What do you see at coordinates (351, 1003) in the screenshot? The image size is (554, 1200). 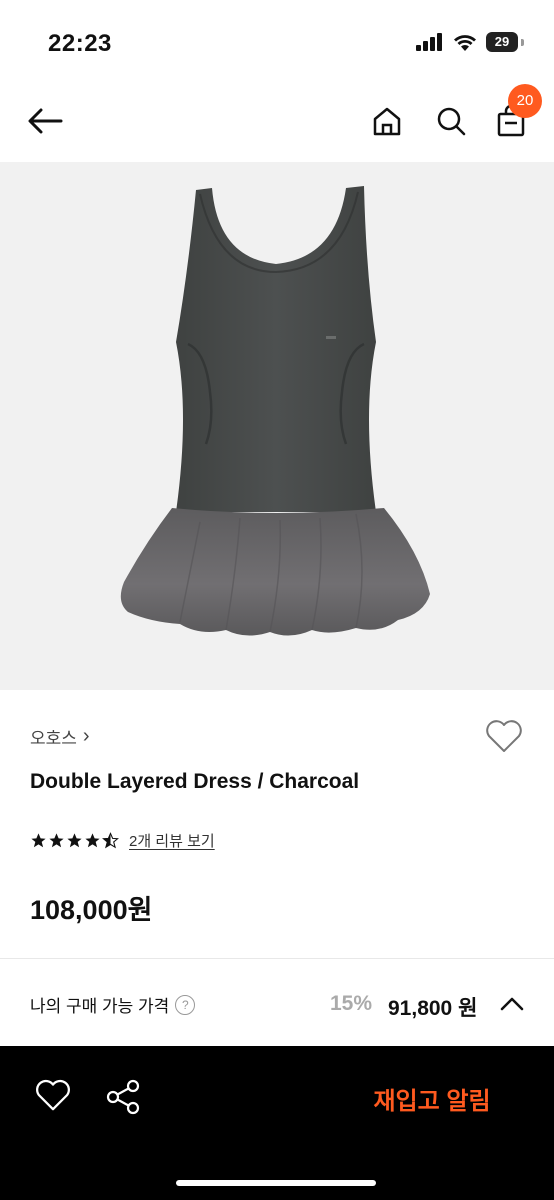 I see `discount-rate: 15%` at bounding box center [351, 1003].